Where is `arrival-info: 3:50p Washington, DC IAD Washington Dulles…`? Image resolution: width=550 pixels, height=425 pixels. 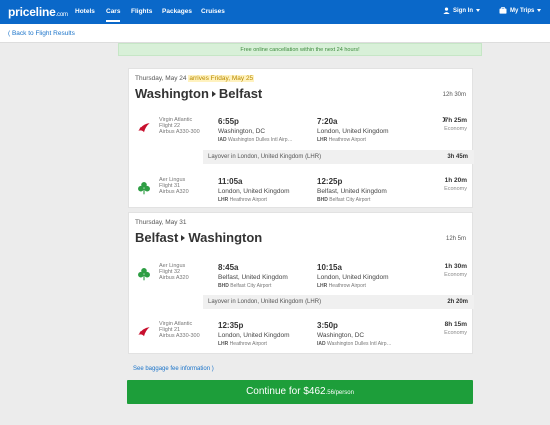
arrival-info: 3:50p Washington, DC IAD Washington Dulles… is located at coordinates (354, 334).